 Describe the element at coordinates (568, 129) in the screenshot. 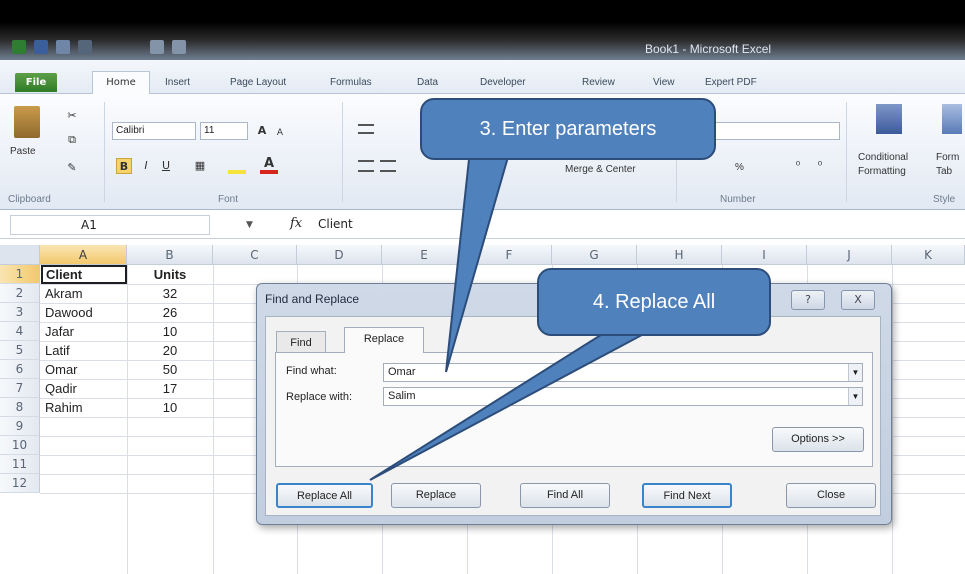

I see `callout-step3: 3. Enter parameters` at that location.